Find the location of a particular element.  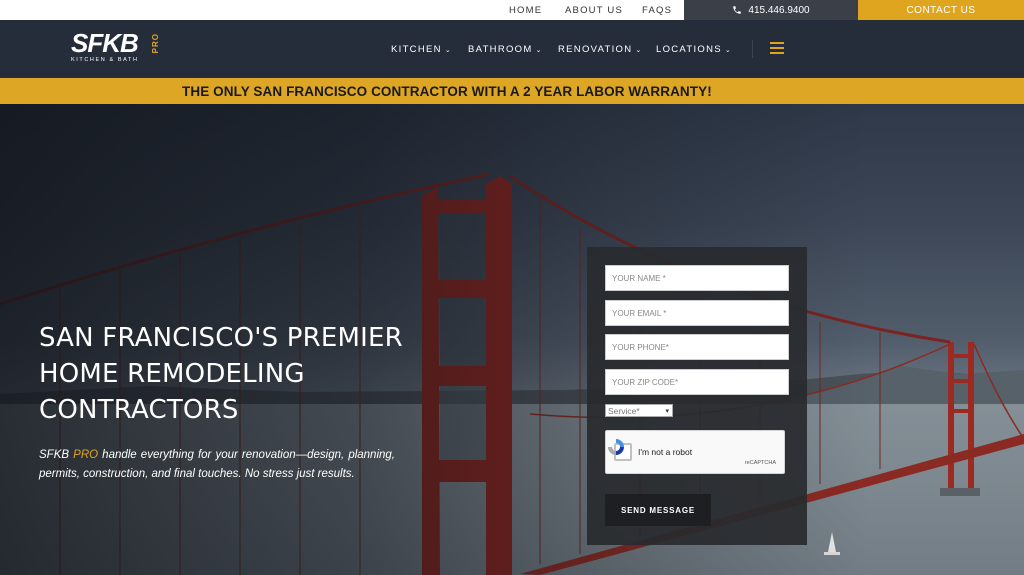

contact-us-button: CONTACT US is located at coordinates (941, 10).